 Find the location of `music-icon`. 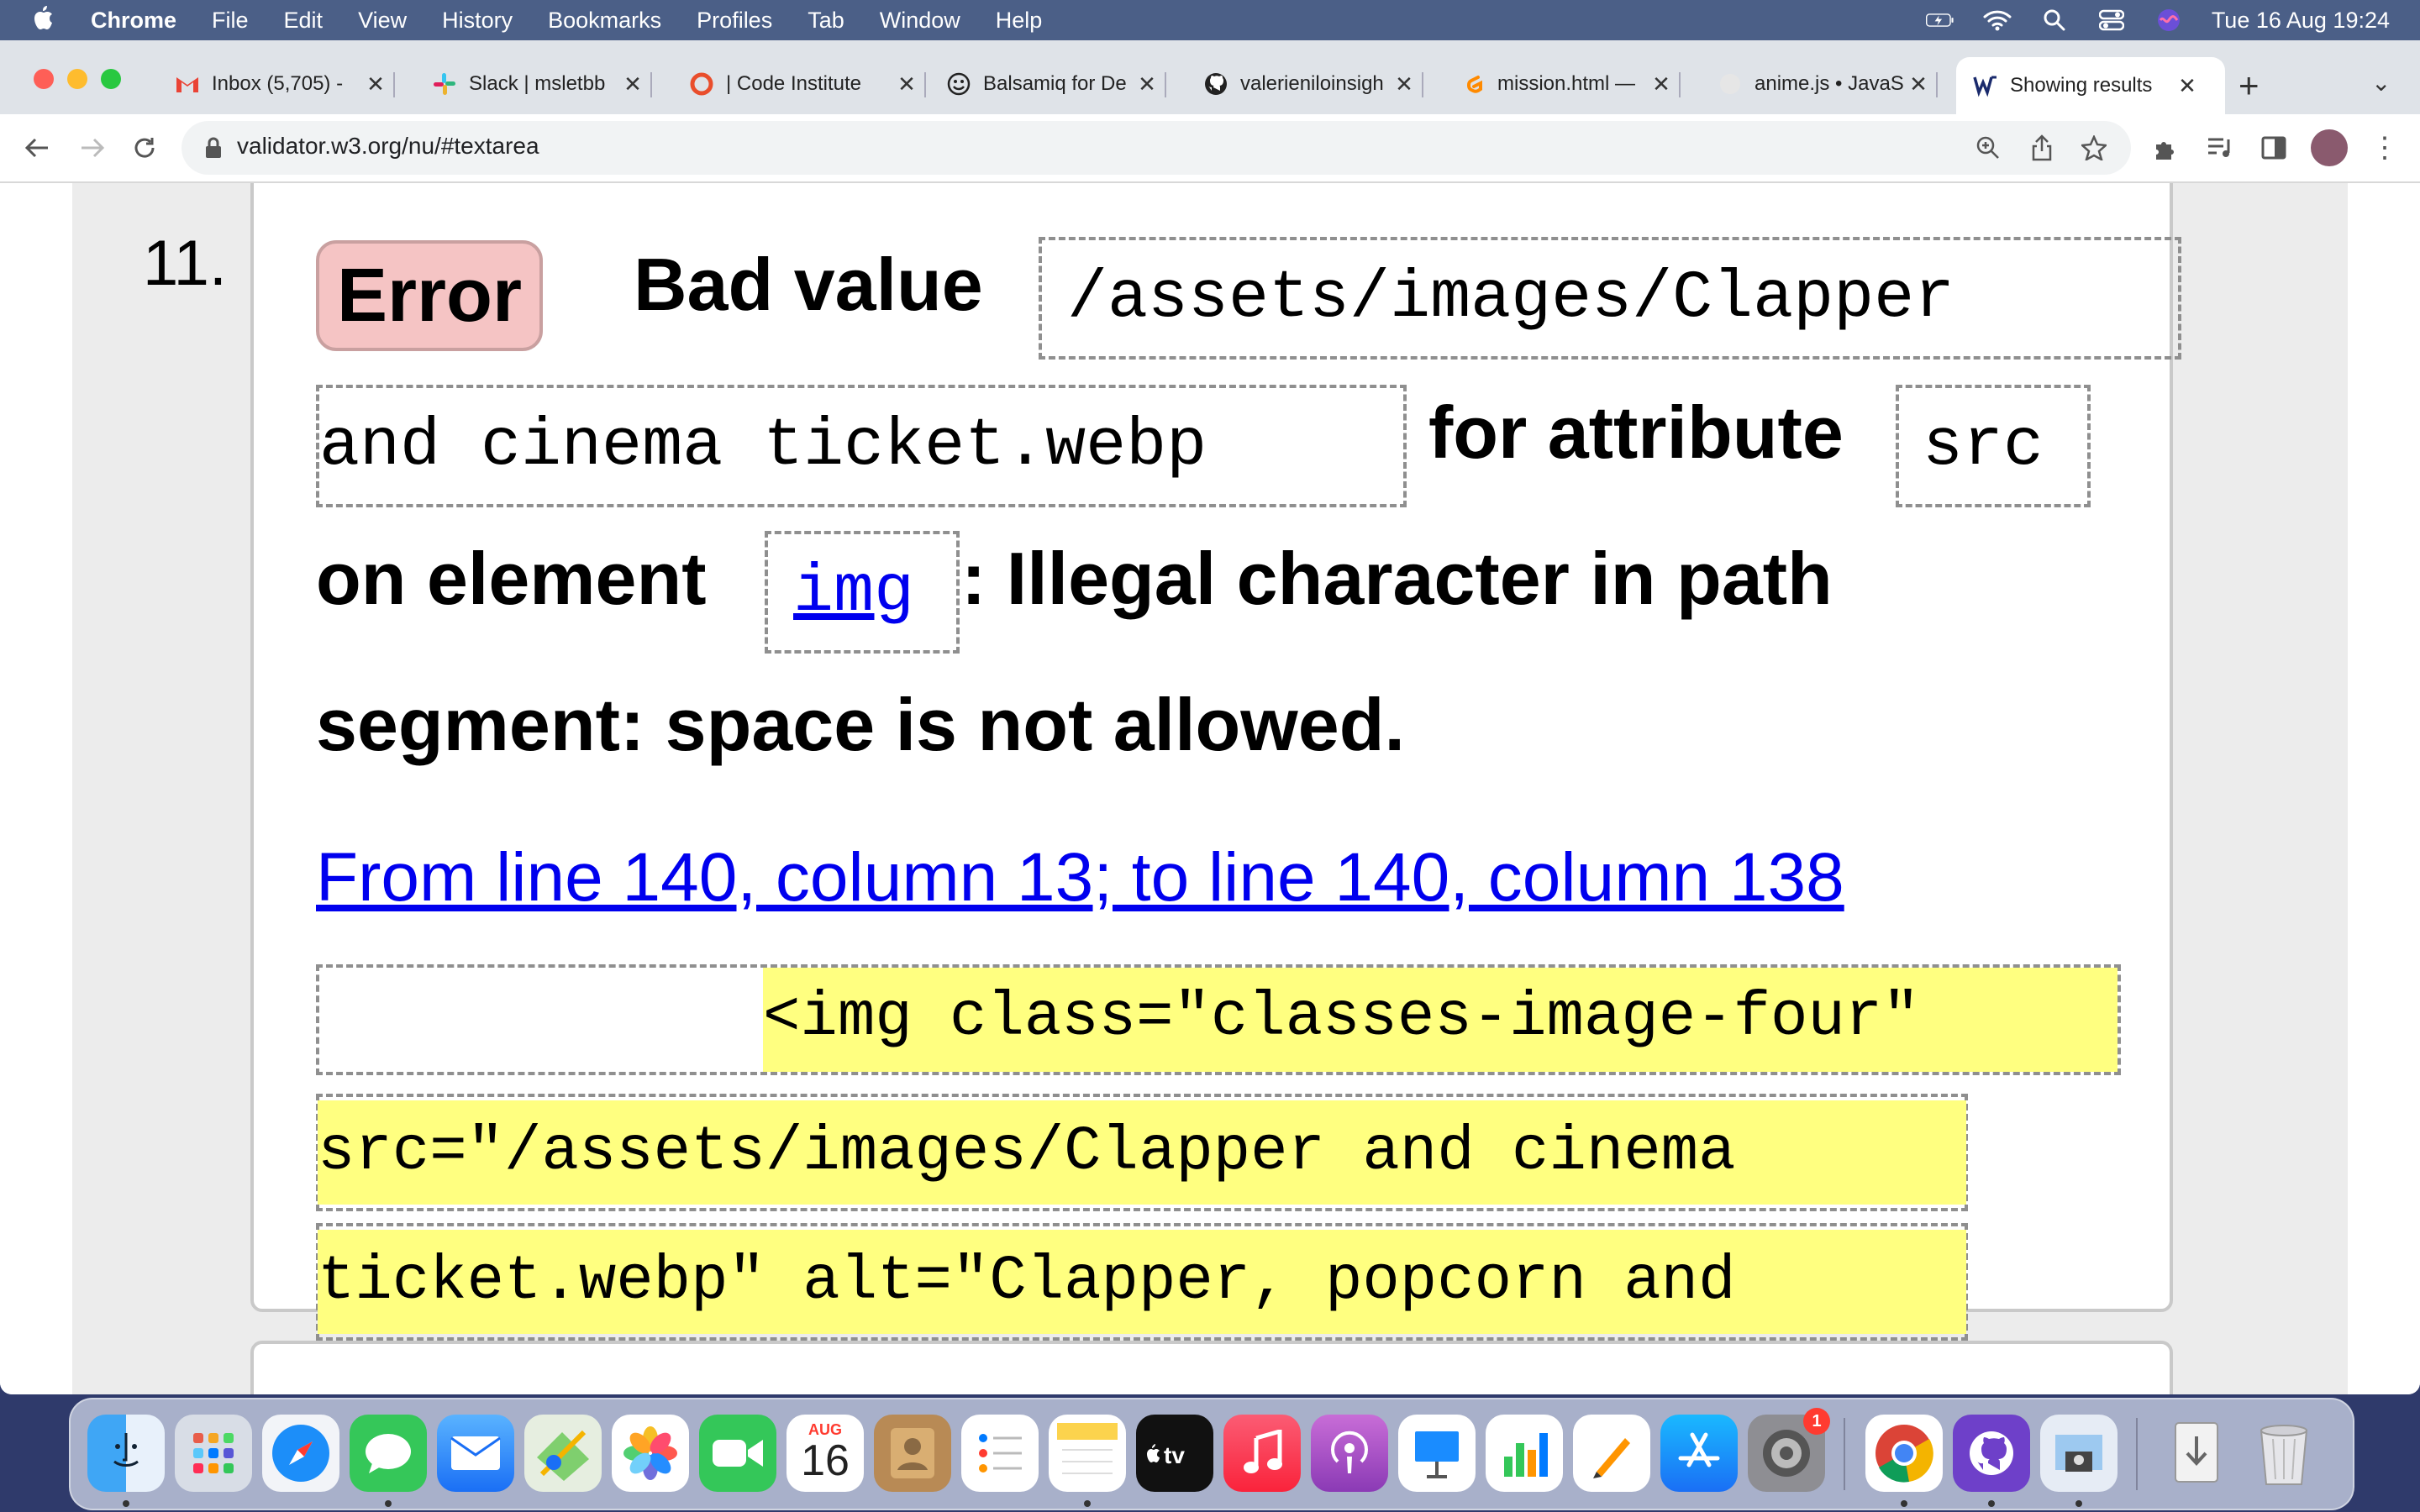

music-icon is located at coordinates (1262, 1453).